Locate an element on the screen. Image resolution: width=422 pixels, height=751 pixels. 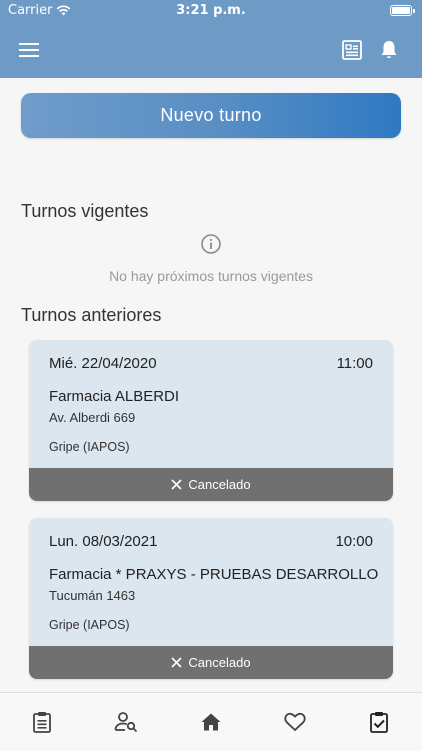
menu-icon is located at coordinates (29, 50).